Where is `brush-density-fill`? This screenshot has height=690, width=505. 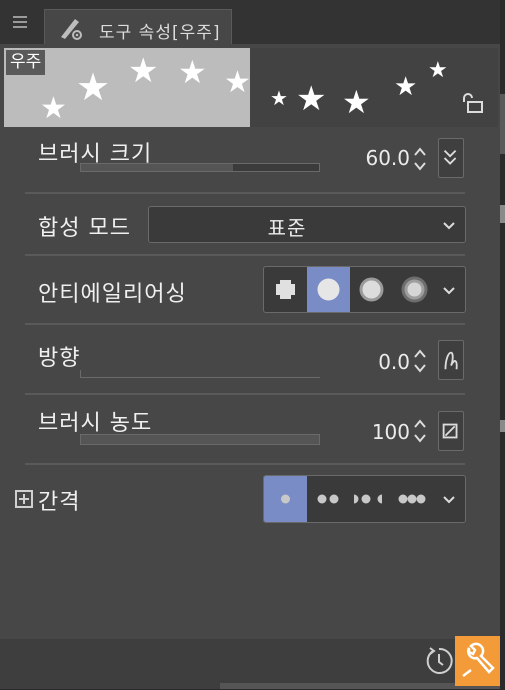 brush-density-fill is located at coordinates (200, 439).